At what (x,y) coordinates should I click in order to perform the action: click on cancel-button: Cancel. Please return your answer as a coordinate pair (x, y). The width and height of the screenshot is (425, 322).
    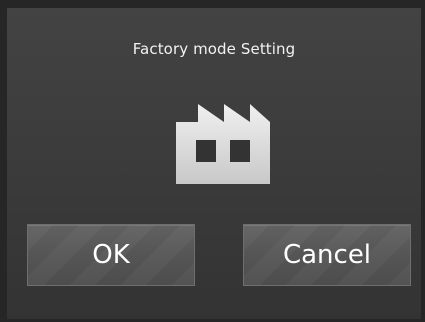
    Looking at the image, I should click on (327, 255).